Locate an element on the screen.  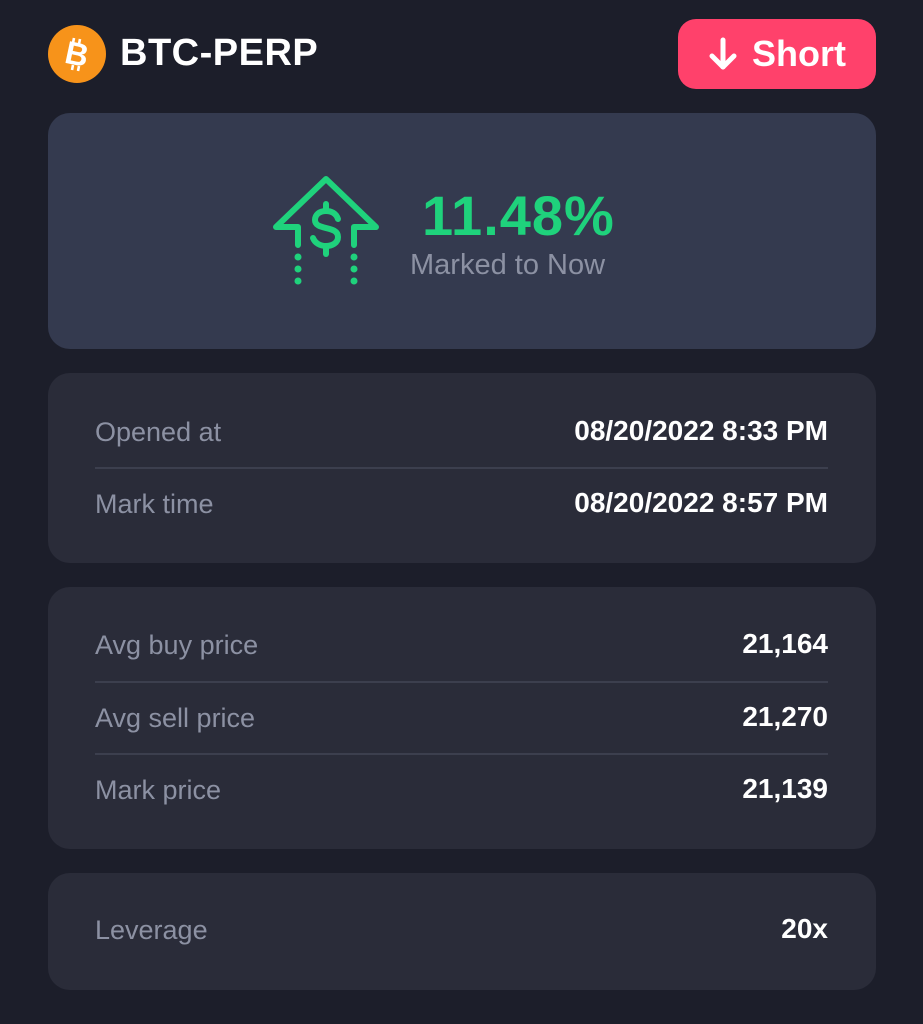
avg-sell-price-row: Avg sell price 21,270 is located at coordinates (461, 719).